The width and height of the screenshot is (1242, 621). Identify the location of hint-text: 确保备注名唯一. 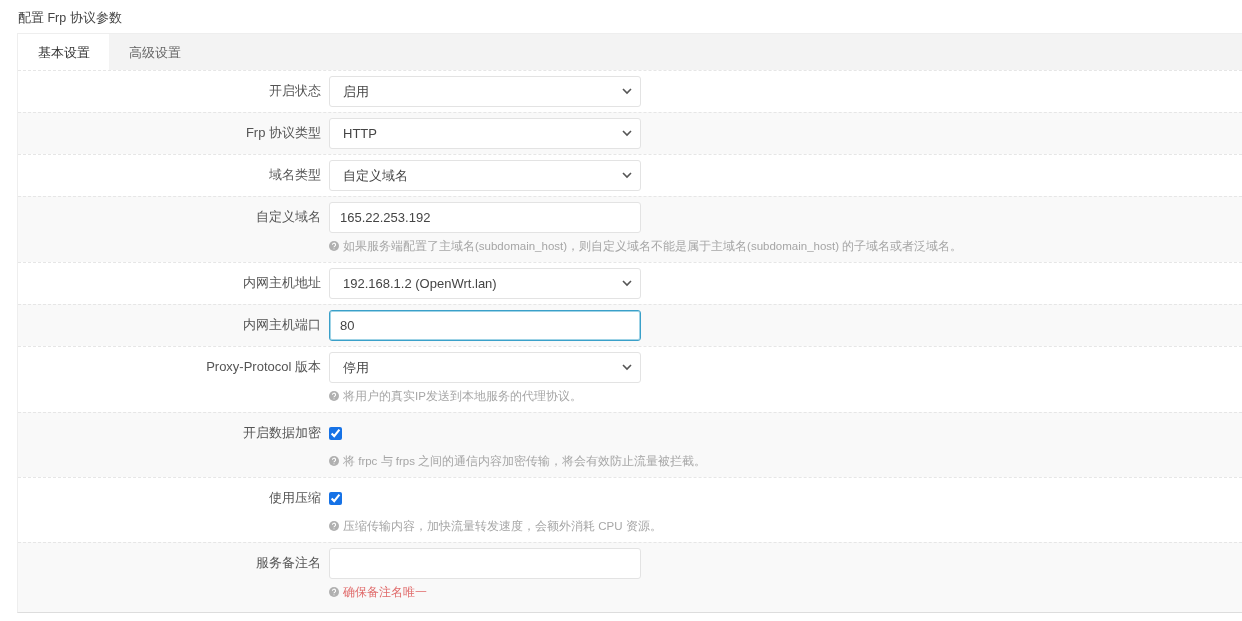
(385, 592).